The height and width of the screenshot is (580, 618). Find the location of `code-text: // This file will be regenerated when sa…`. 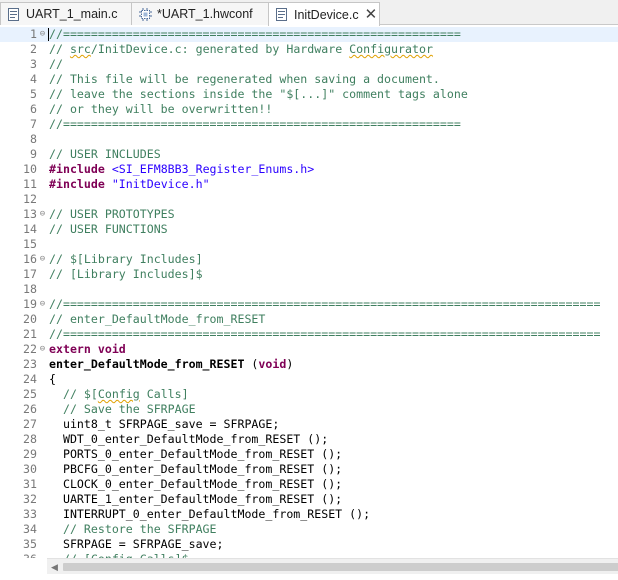

code-text: // This file will be regenerated when sa… is located at coordinates (244, 79).